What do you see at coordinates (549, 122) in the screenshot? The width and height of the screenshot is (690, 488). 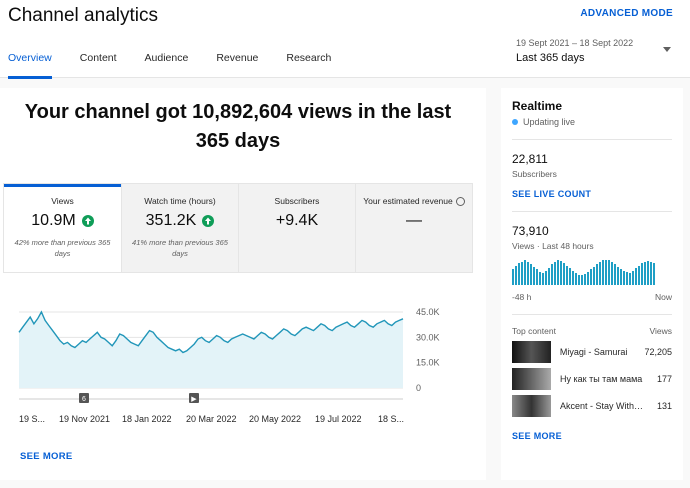 I see `realtime-status: Updating live` at bounding box center [549, 122].